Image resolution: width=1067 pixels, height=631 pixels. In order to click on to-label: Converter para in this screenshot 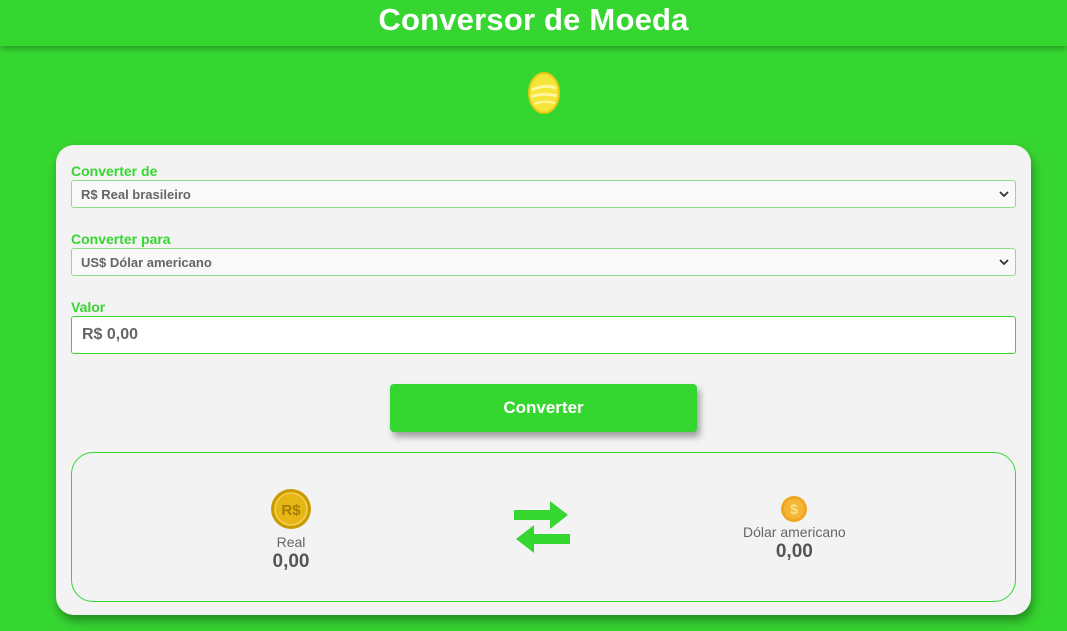, I will do `click(121, 239)`.